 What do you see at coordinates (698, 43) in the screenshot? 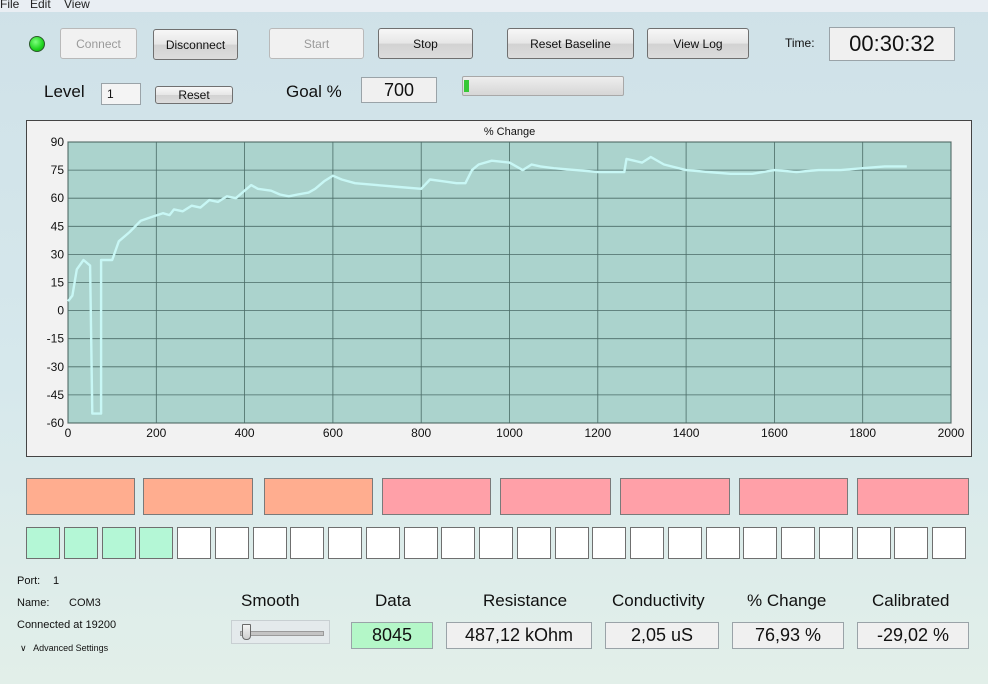
I see `view-log-button: View Log` at bounding box center [698, 43].